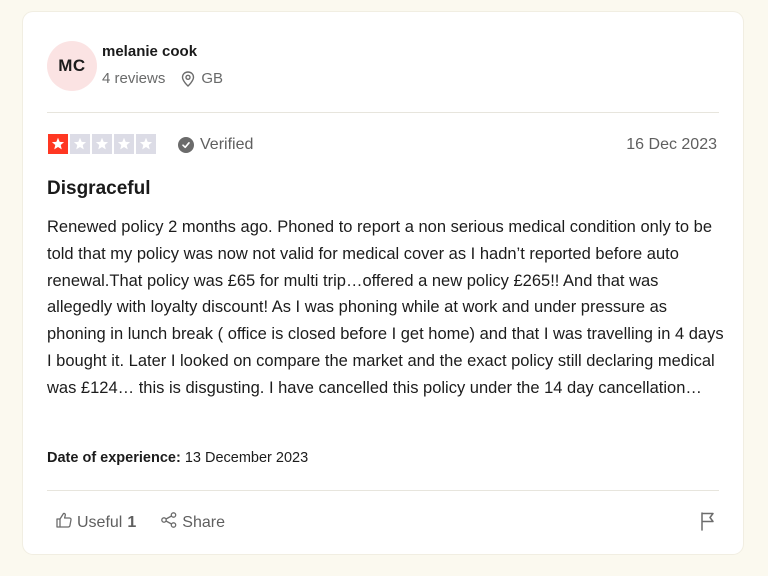 The image size is (768, 576). I want to click on useful-count: 1, so click(132, 522).